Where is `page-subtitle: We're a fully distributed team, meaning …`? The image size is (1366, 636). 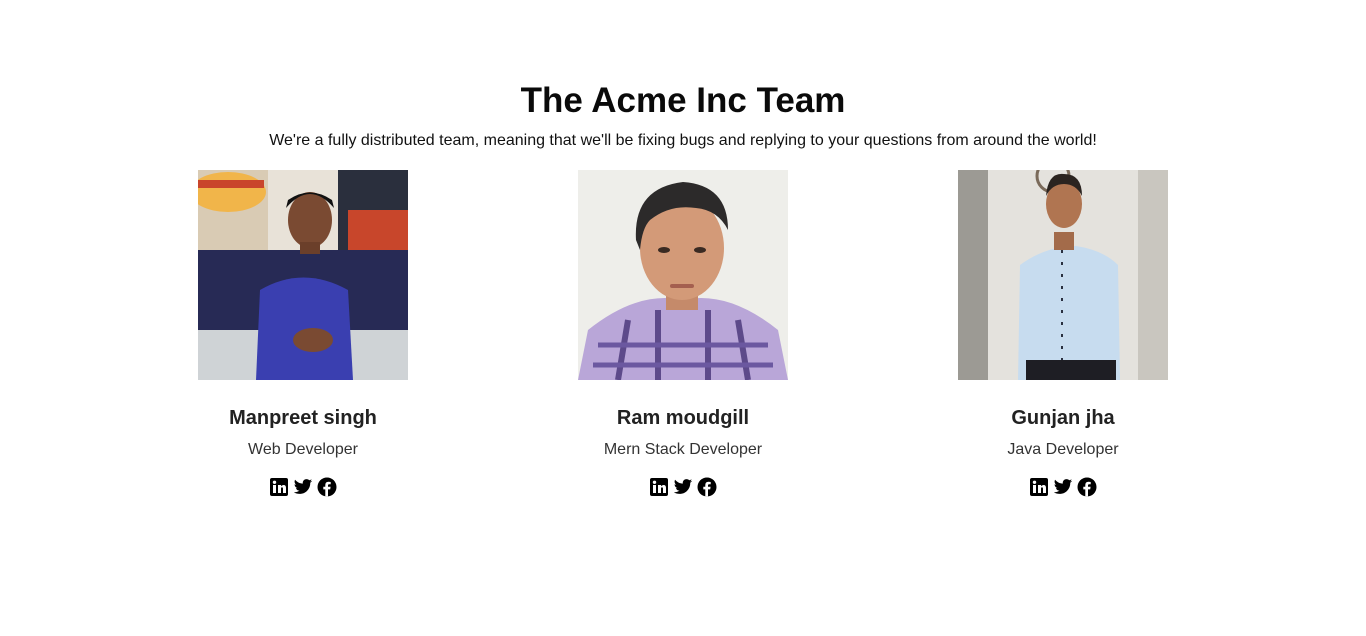 page-subtitle: We're a fully distributed team, meaning … is located at coordinates (683, 140).